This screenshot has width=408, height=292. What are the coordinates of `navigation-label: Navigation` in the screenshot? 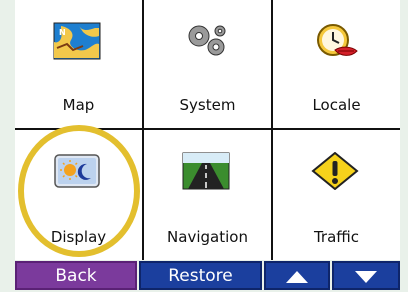 It's located at (207, 237).